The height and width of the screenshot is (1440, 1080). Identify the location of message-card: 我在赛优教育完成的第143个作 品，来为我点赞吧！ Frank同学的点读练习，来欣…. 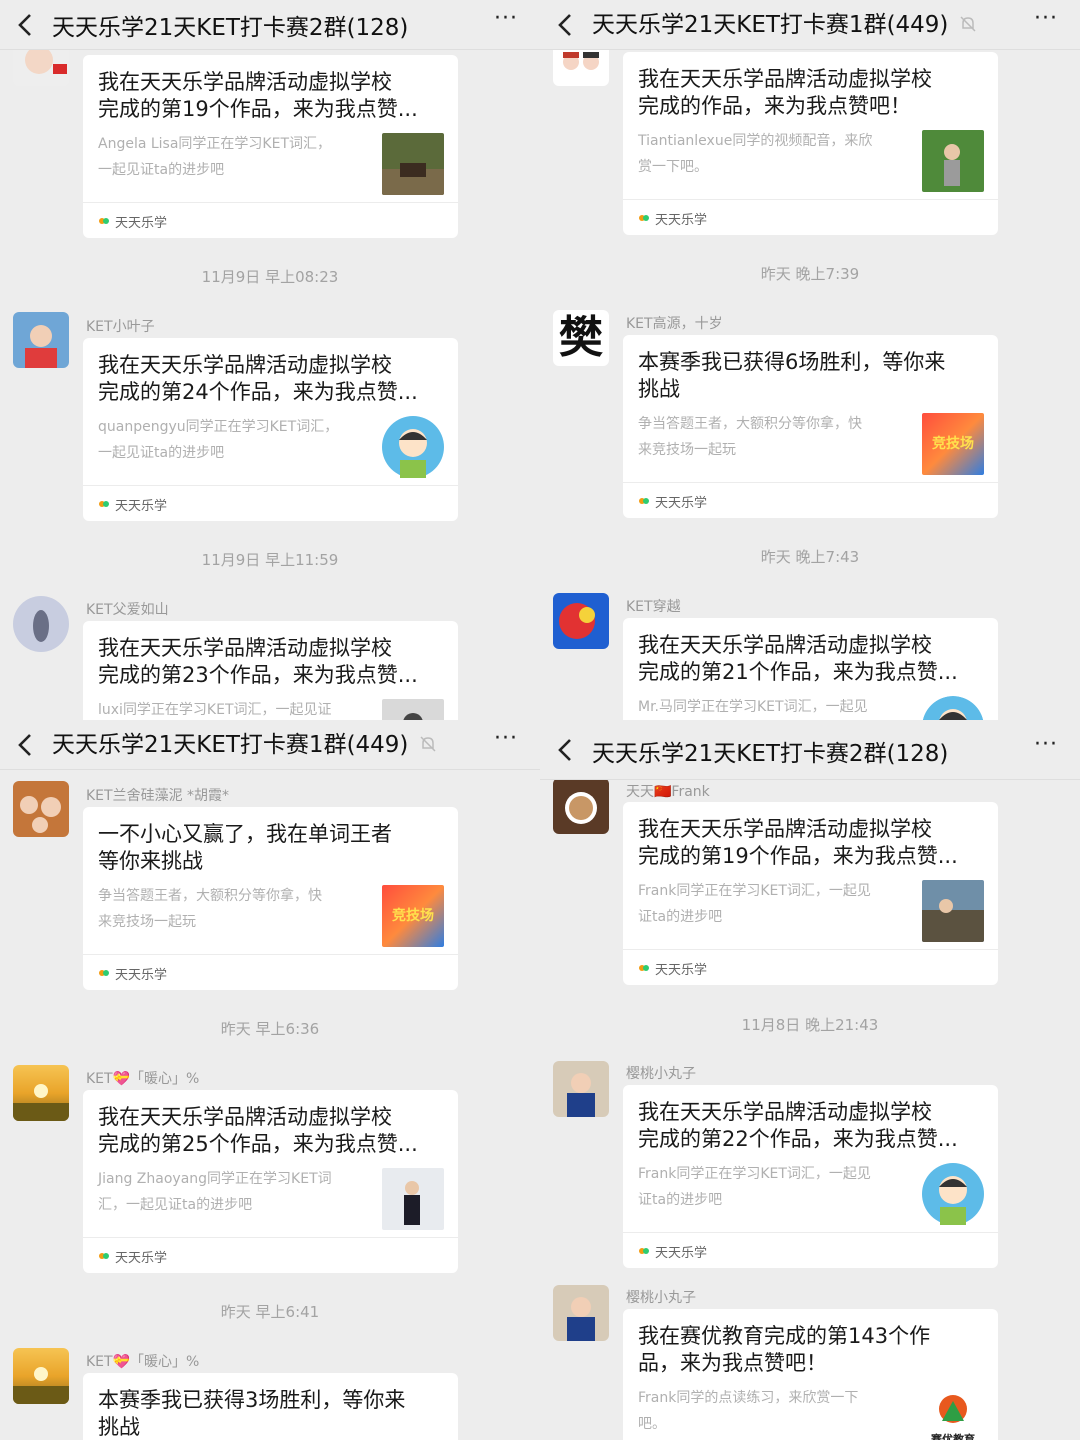
(810, 1374).